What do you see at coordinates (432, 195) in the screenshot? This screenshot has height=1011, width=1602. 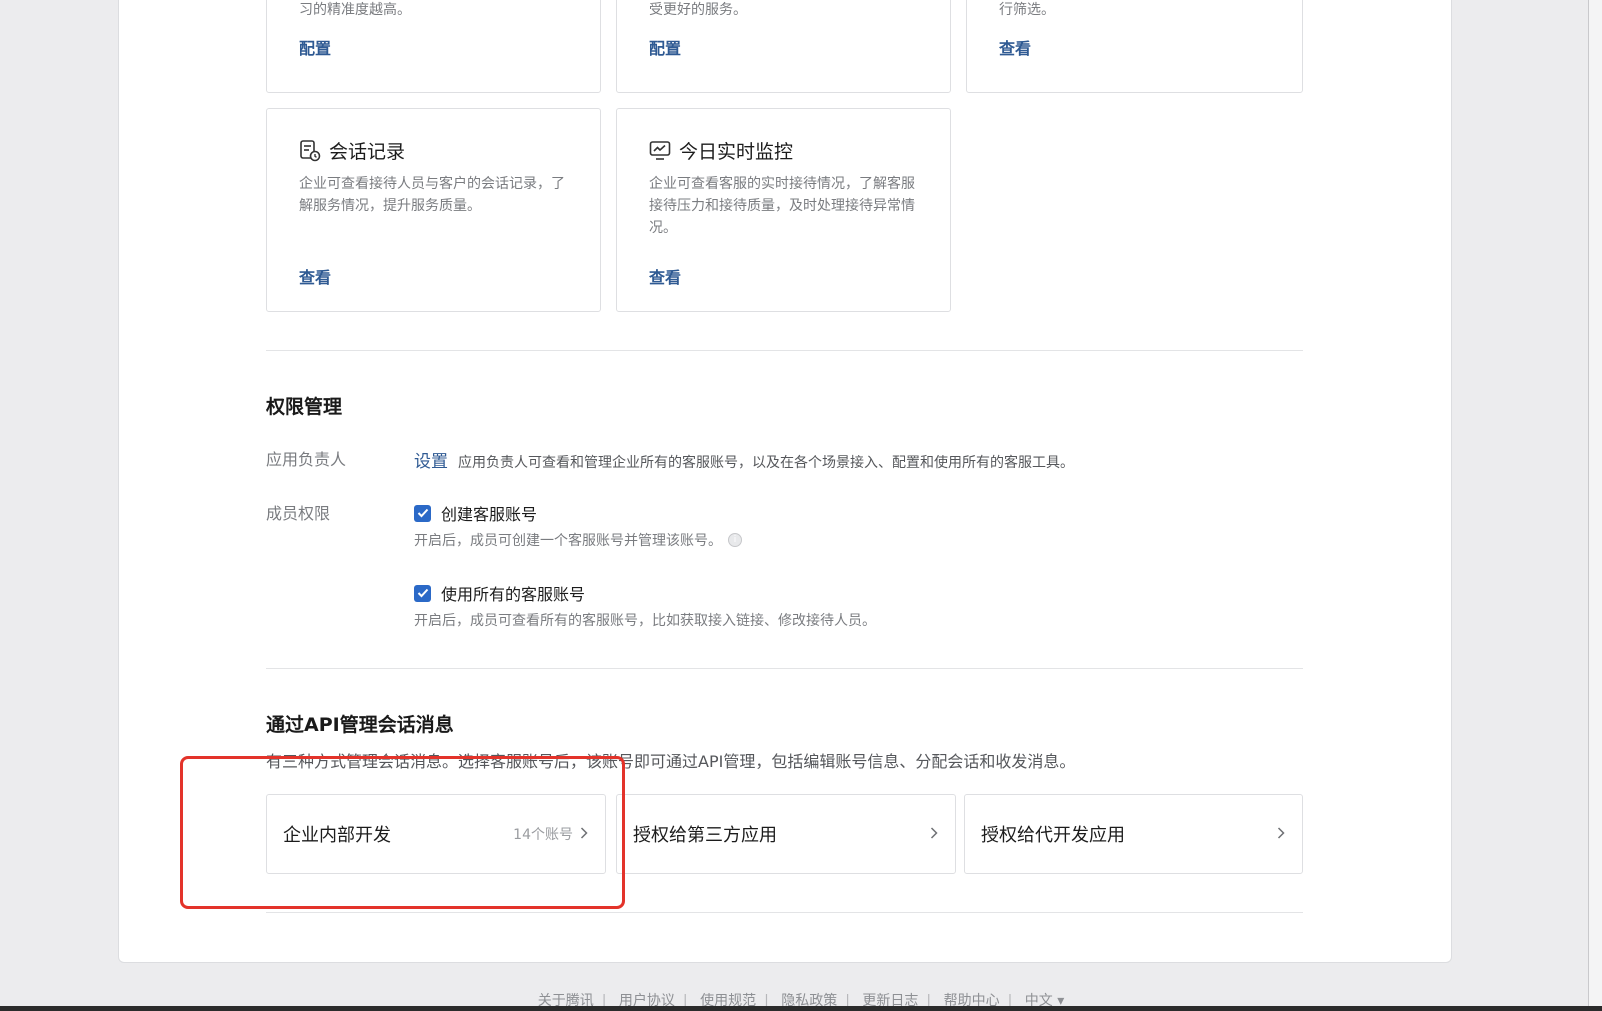 I see `card-desc: 企业可查看接待人员与客户的会话记录，了解服务情况，提升服务质量。` at bounding box center [432, 195].